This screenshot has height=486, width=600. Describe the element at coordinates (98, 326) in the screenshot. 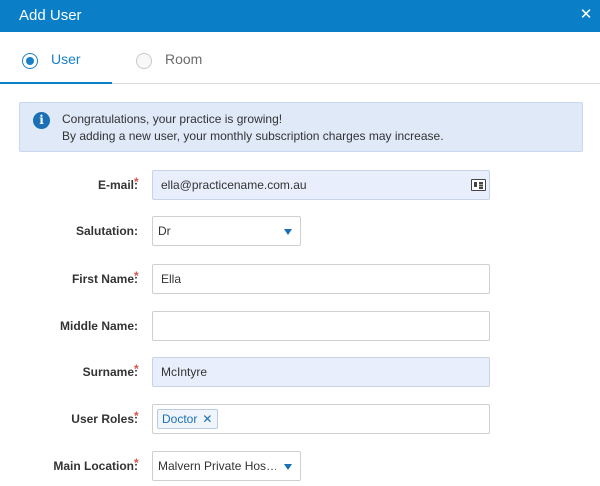

I see `middle-name-label: Middle Name:` at that location.